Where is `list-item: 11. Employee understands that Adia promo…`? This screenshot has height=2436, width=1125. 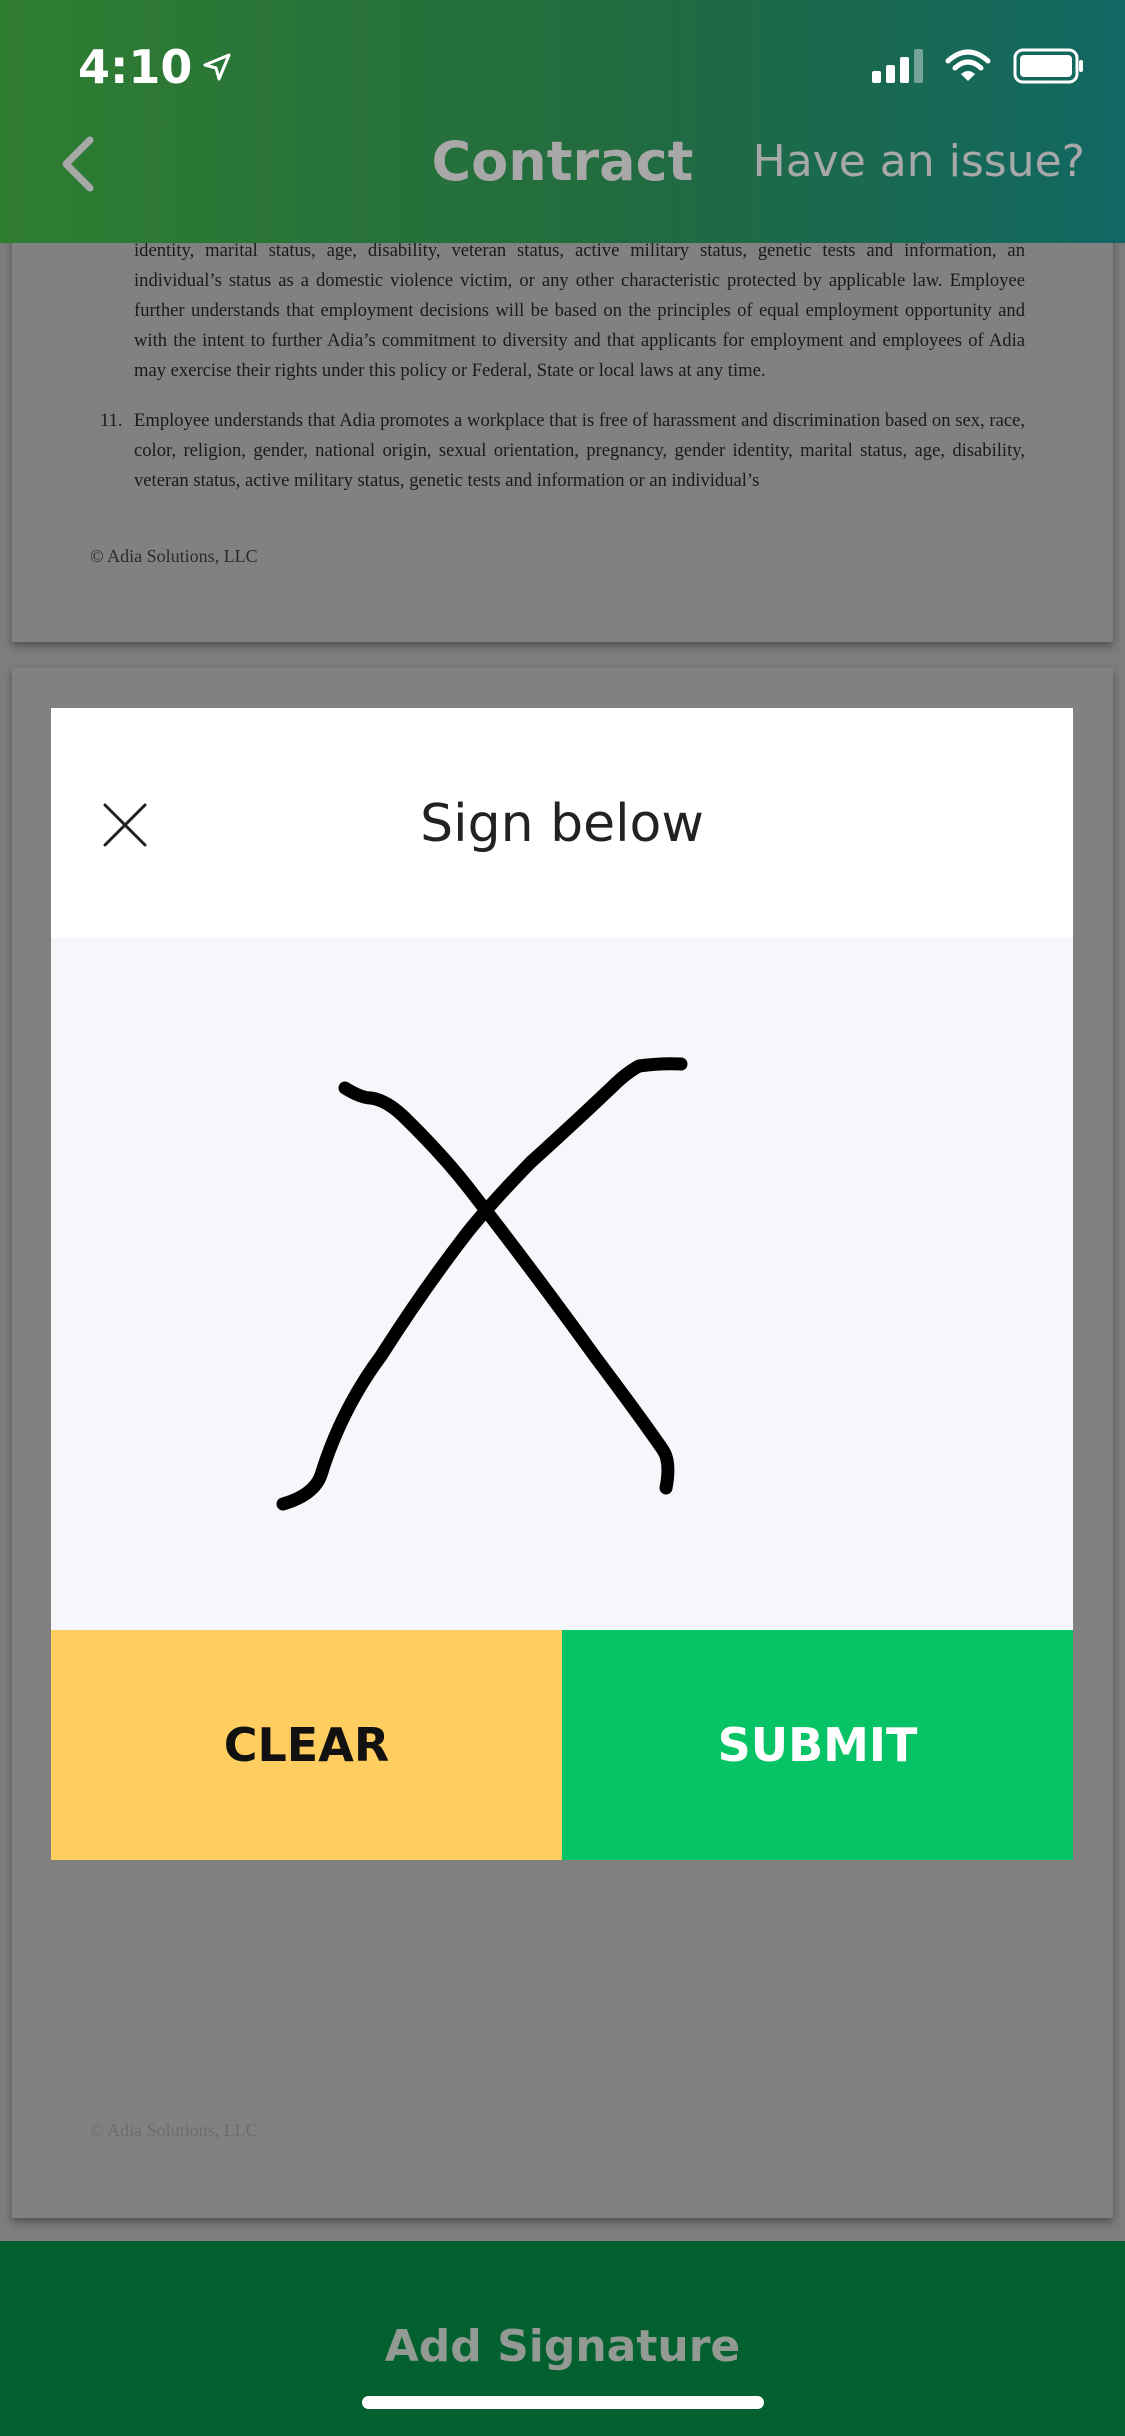 list-item: 11. Employee understands that Adia promo… is located at coordinates (562, 451).